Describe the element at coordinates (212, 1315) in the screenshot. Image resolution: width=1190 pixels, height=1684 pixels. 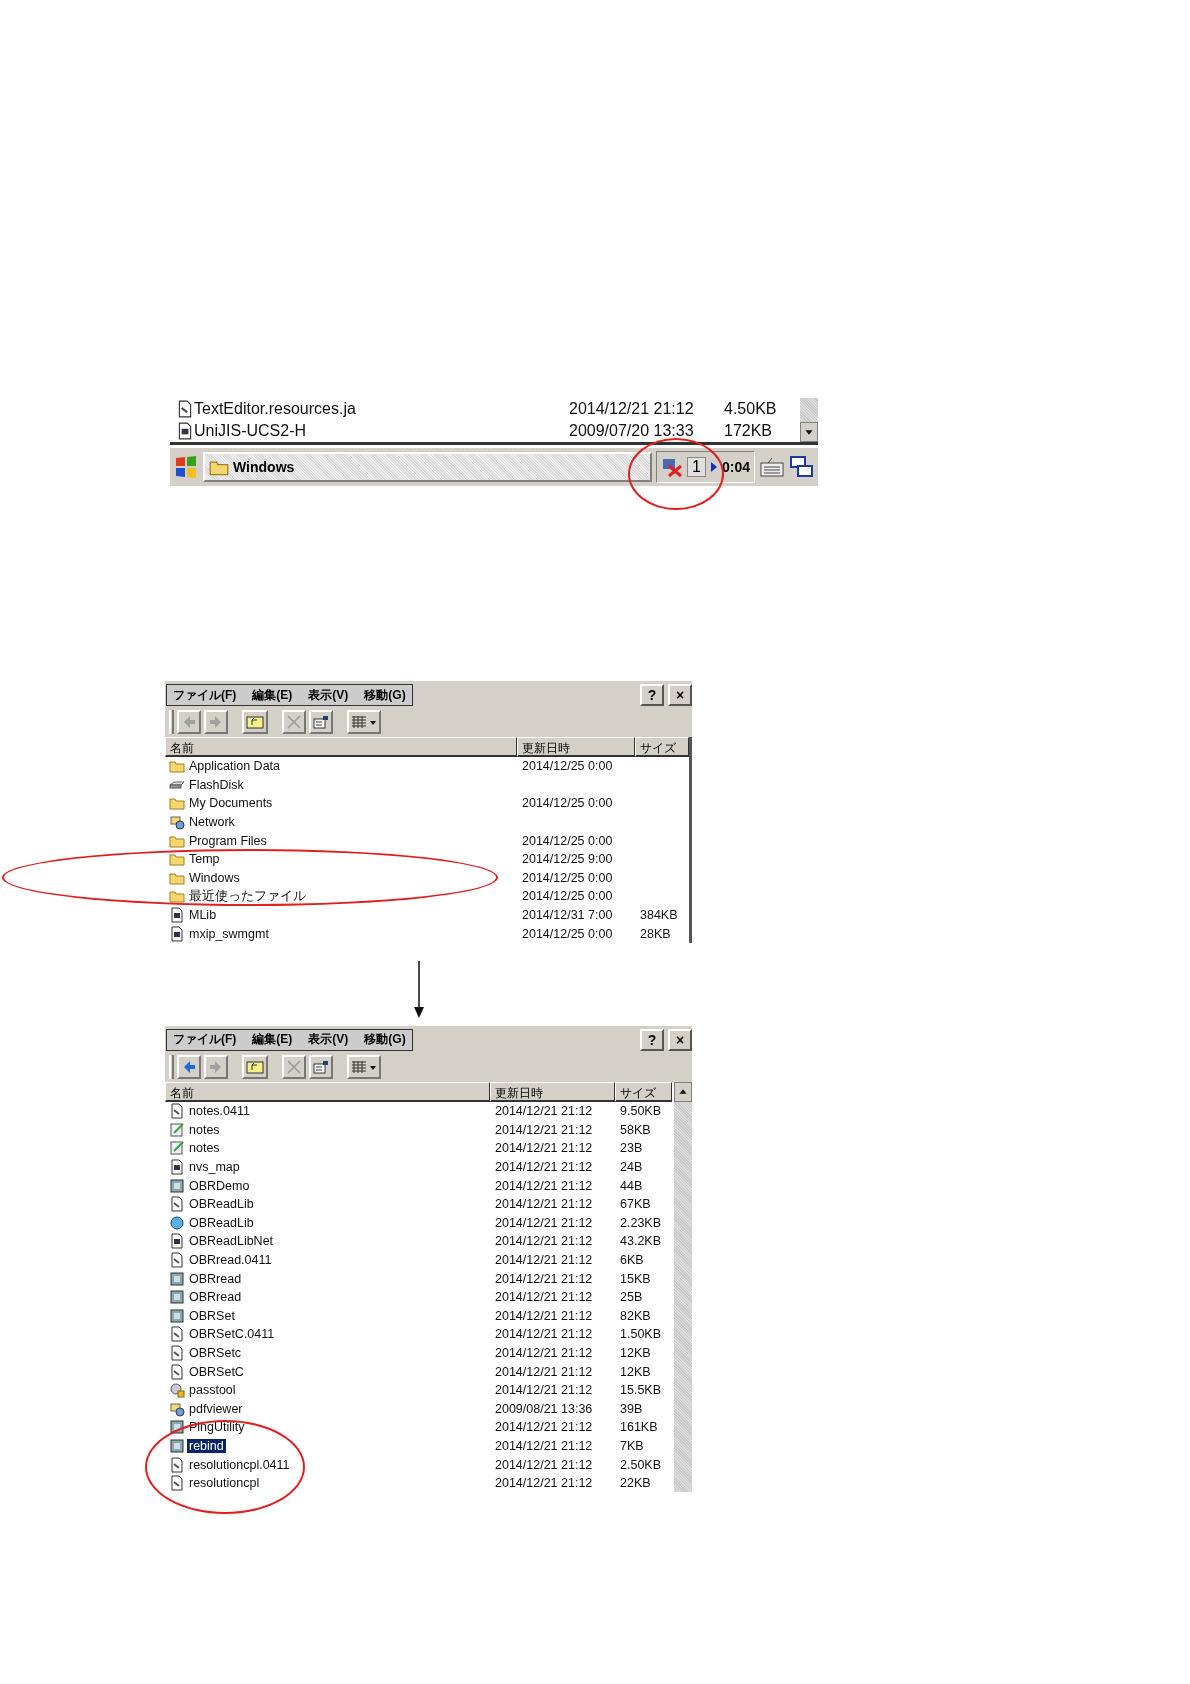
I see `file-name: OBRSet` at that location.